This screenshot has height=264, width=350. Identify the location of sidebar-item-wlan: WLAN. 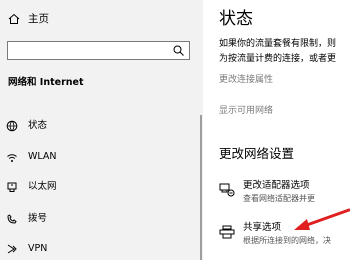
(101, 158).